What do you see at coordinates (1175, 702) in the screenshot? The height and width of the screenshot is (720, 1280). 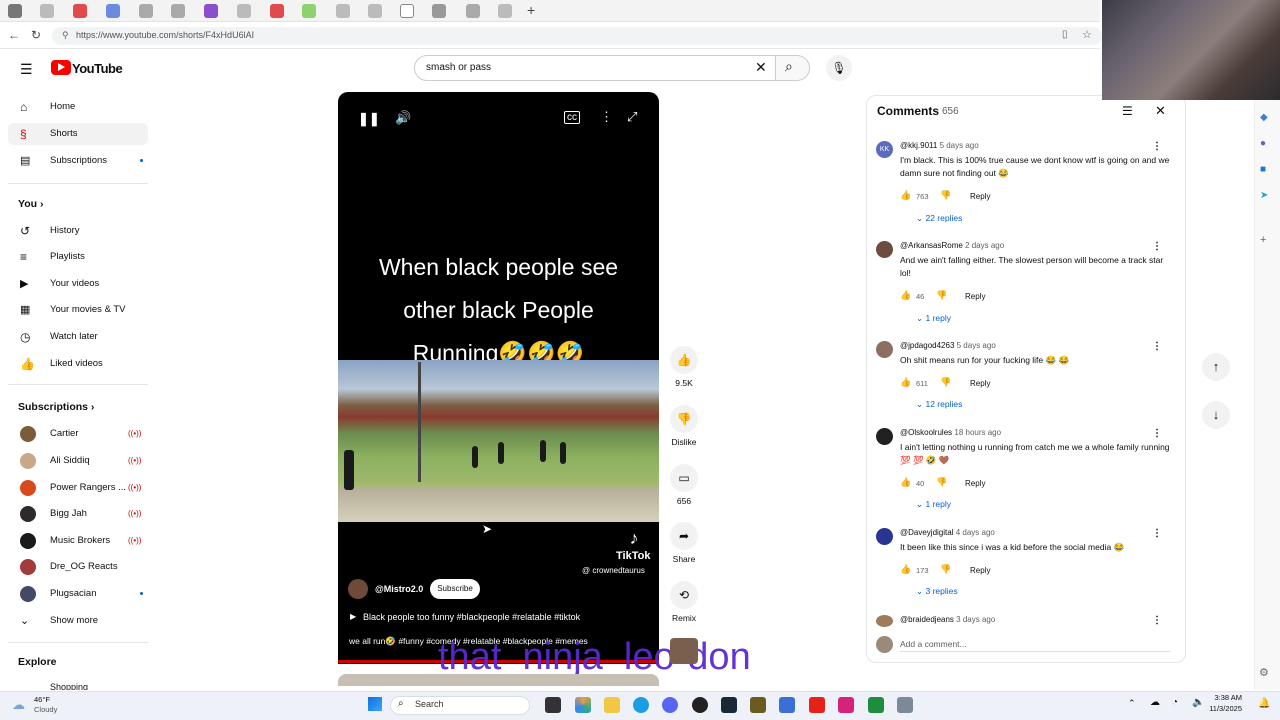 I see `wifi-icon: ◔` at bounding box center [1175, 702].